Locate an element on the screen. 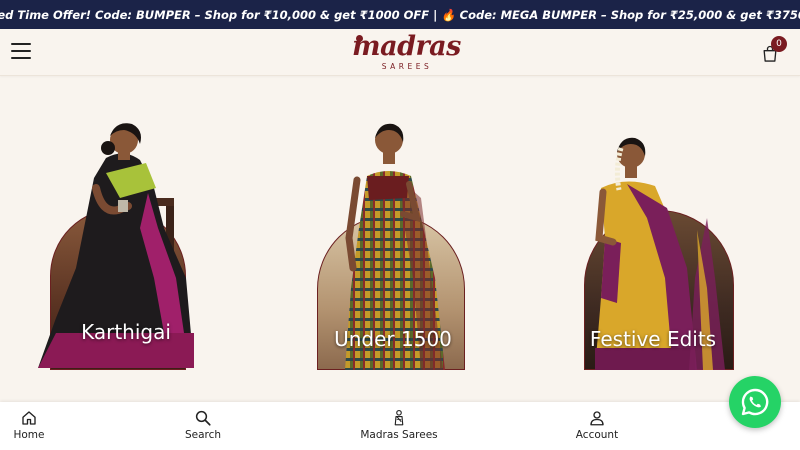 Image resolution: width=800 pixels, height=450 pixels. nav-item-home: Home is located at coordinates (34, 425).